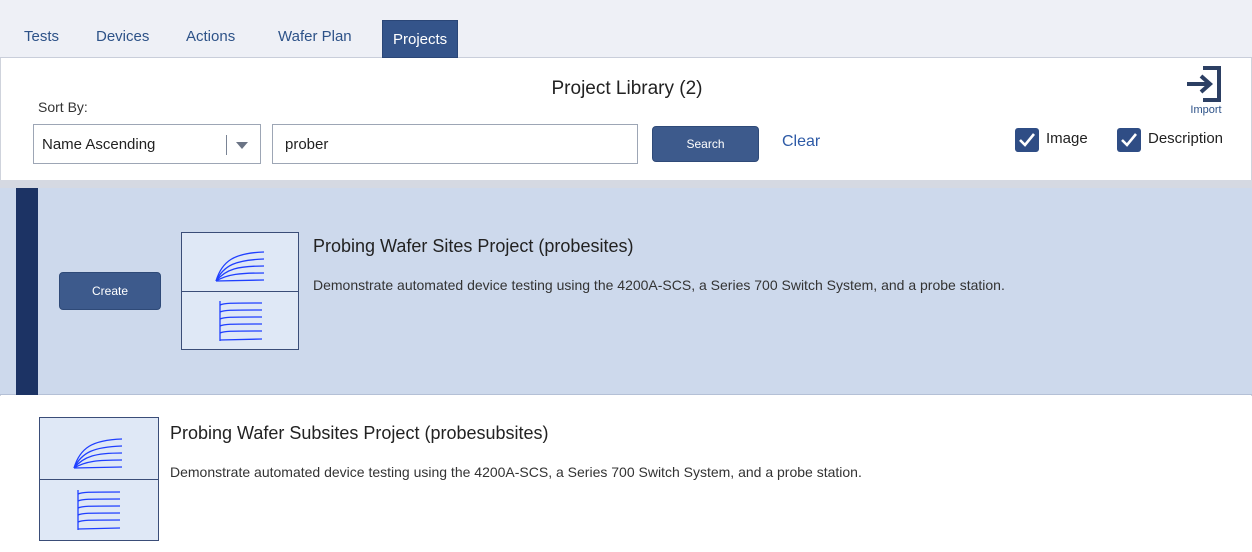 The image size is (1252, 552). I want to click on sort-select: Name Ascending, so click(147, 144).